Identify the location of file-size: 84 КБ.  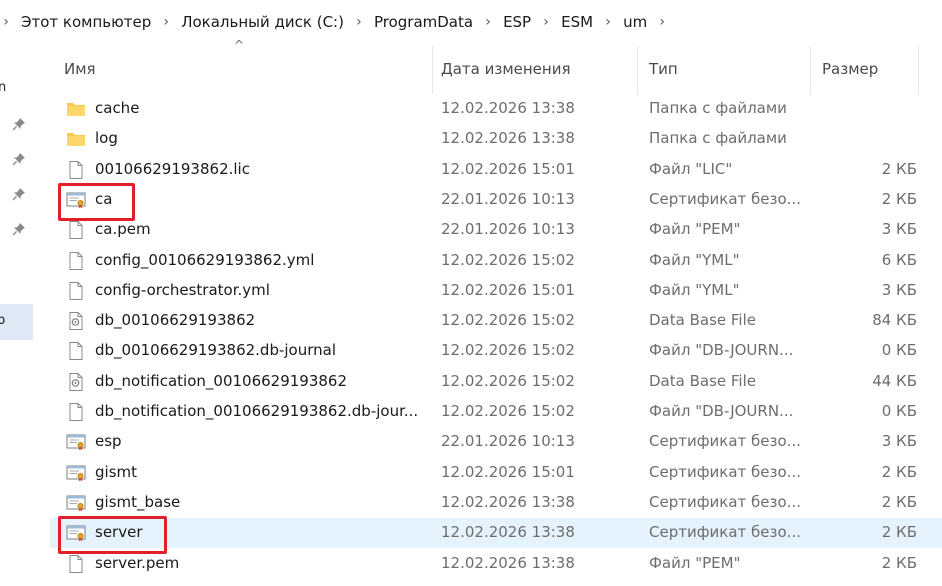
(894, 320).